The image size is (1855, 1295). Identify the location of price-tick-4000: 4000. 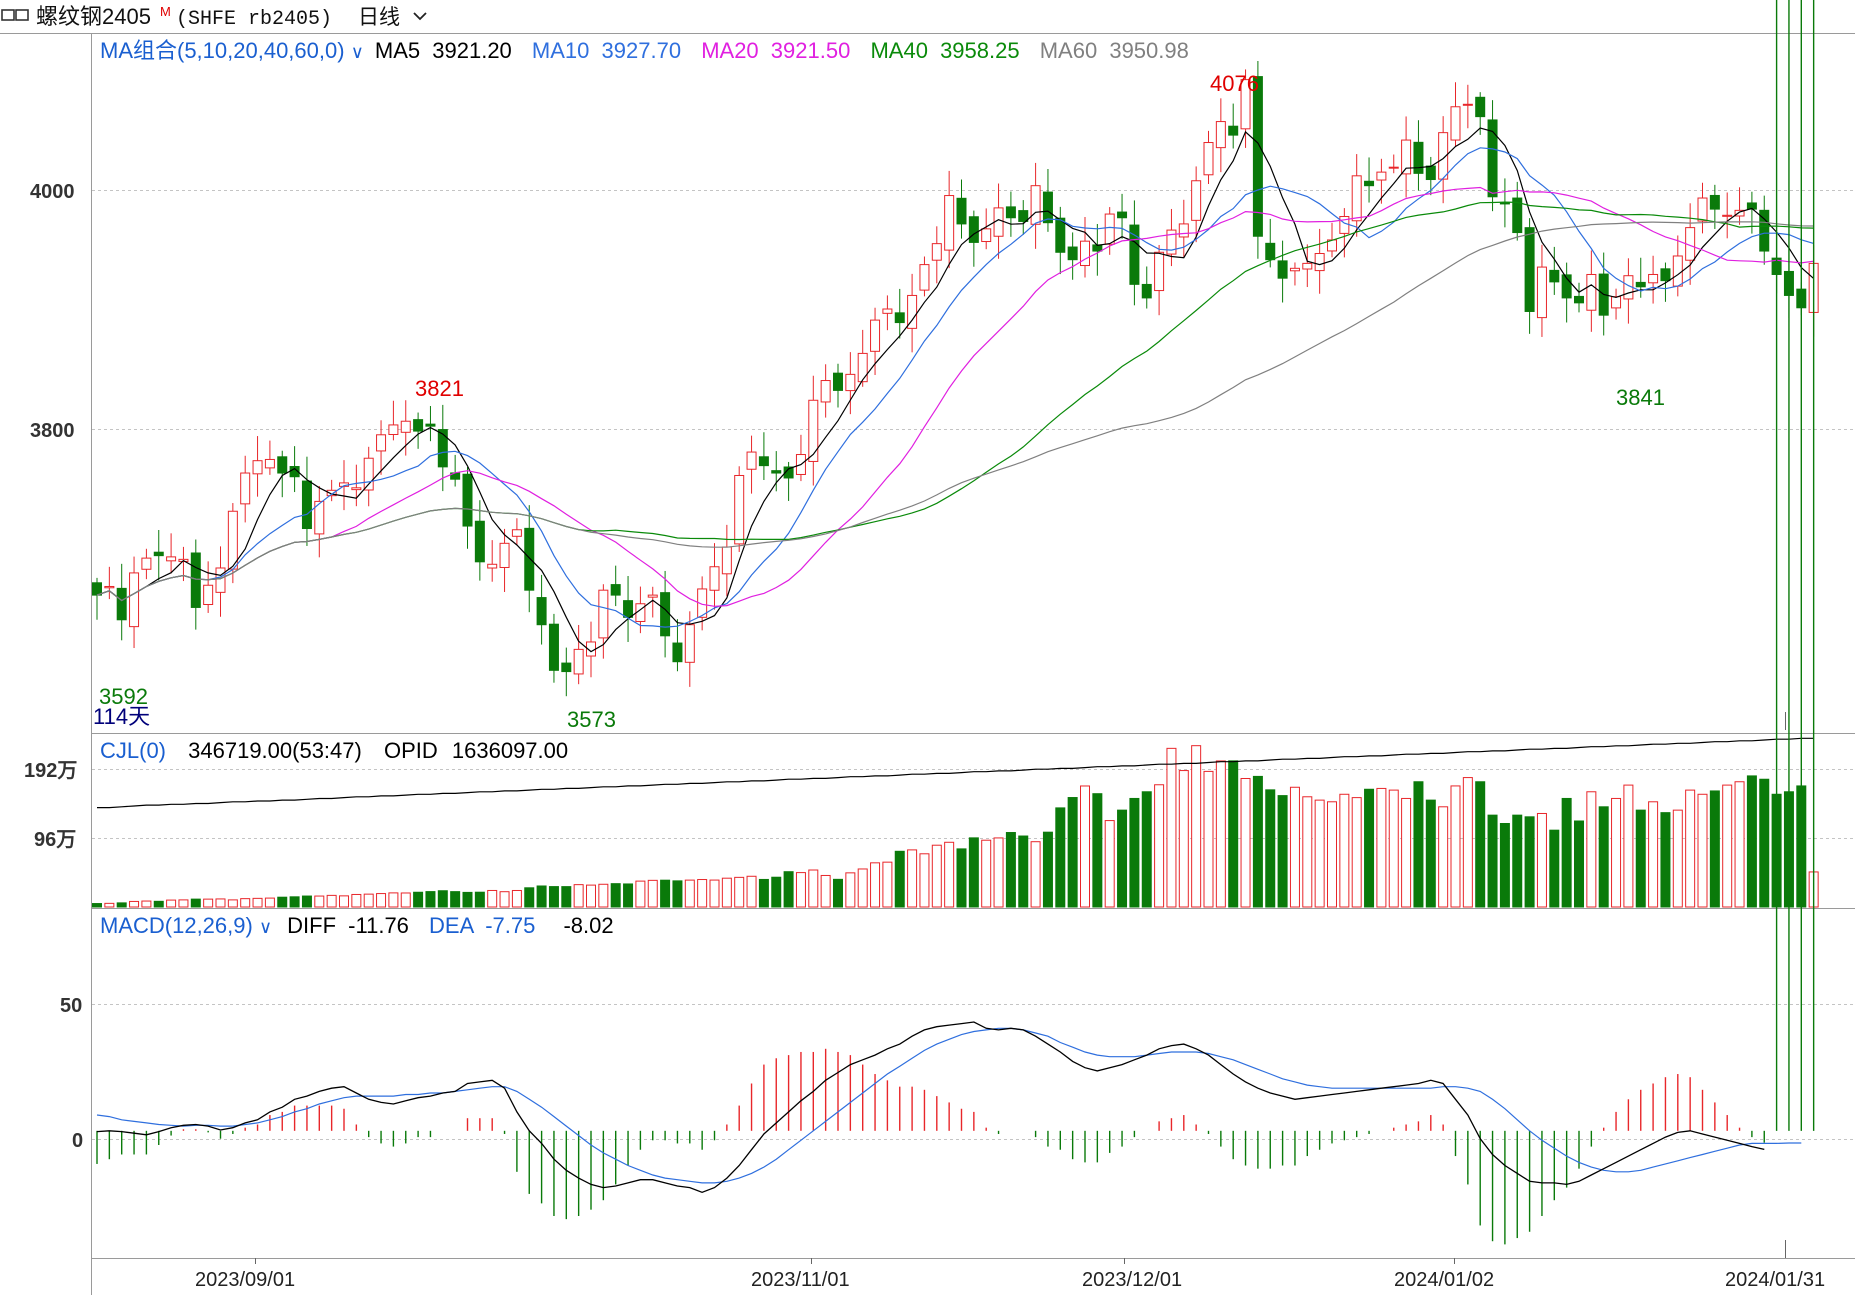
(52, 192).